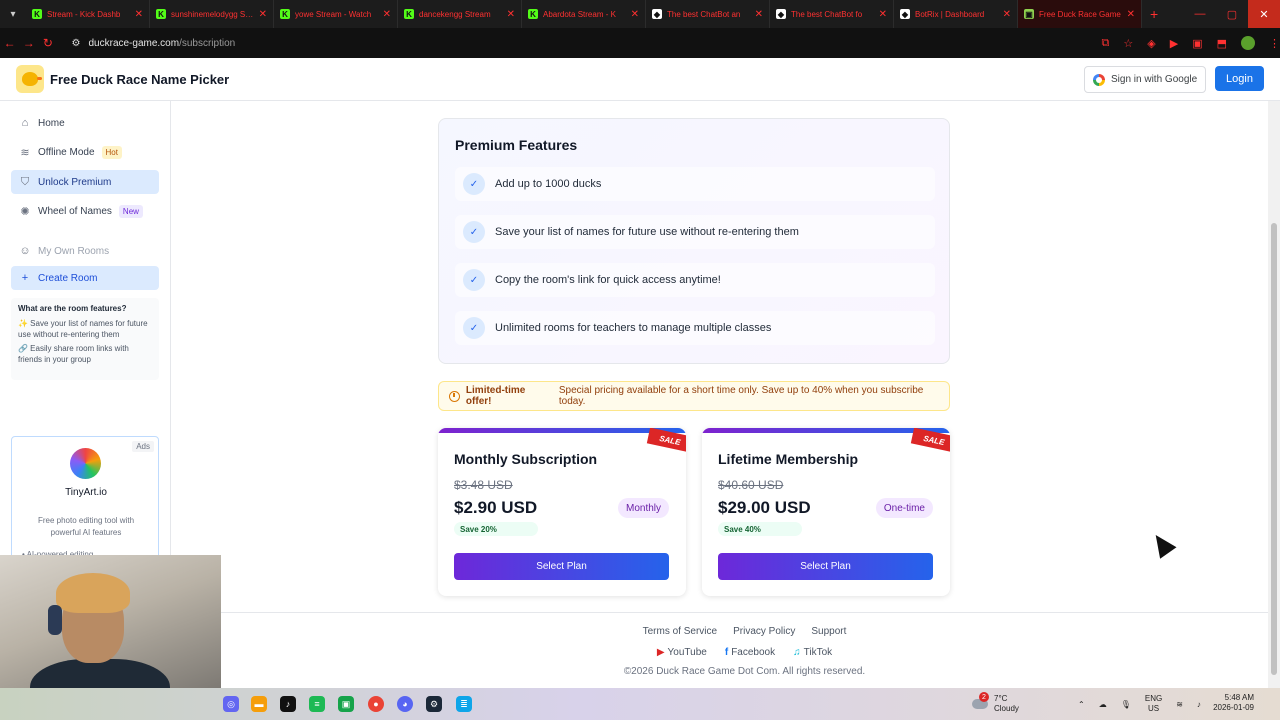  Describe the element at coordinates (376, 704) in the screenshot. I see `chrome-icon: ●` at that location.